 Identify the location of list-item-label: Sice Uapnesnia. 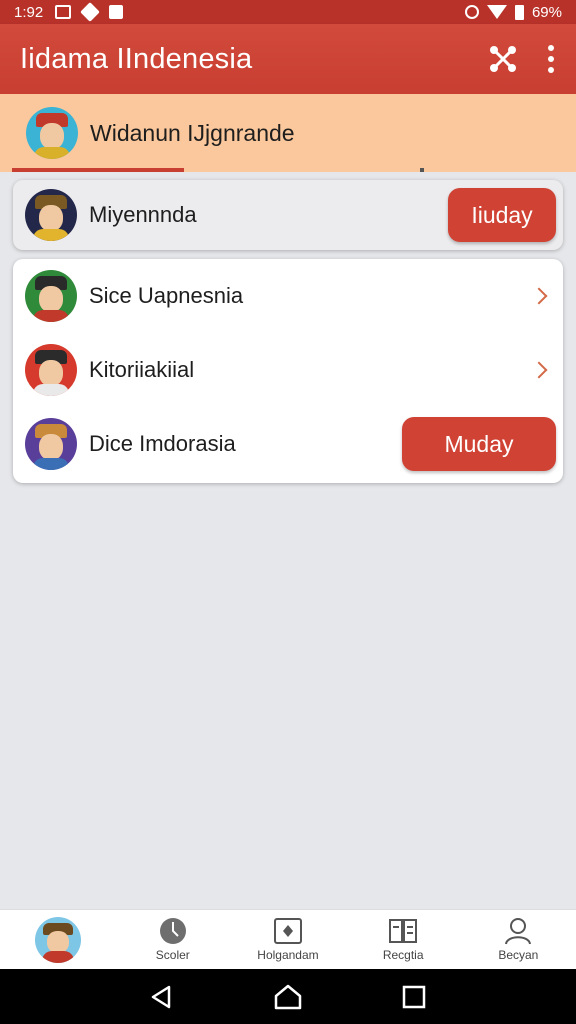
(166, 295).